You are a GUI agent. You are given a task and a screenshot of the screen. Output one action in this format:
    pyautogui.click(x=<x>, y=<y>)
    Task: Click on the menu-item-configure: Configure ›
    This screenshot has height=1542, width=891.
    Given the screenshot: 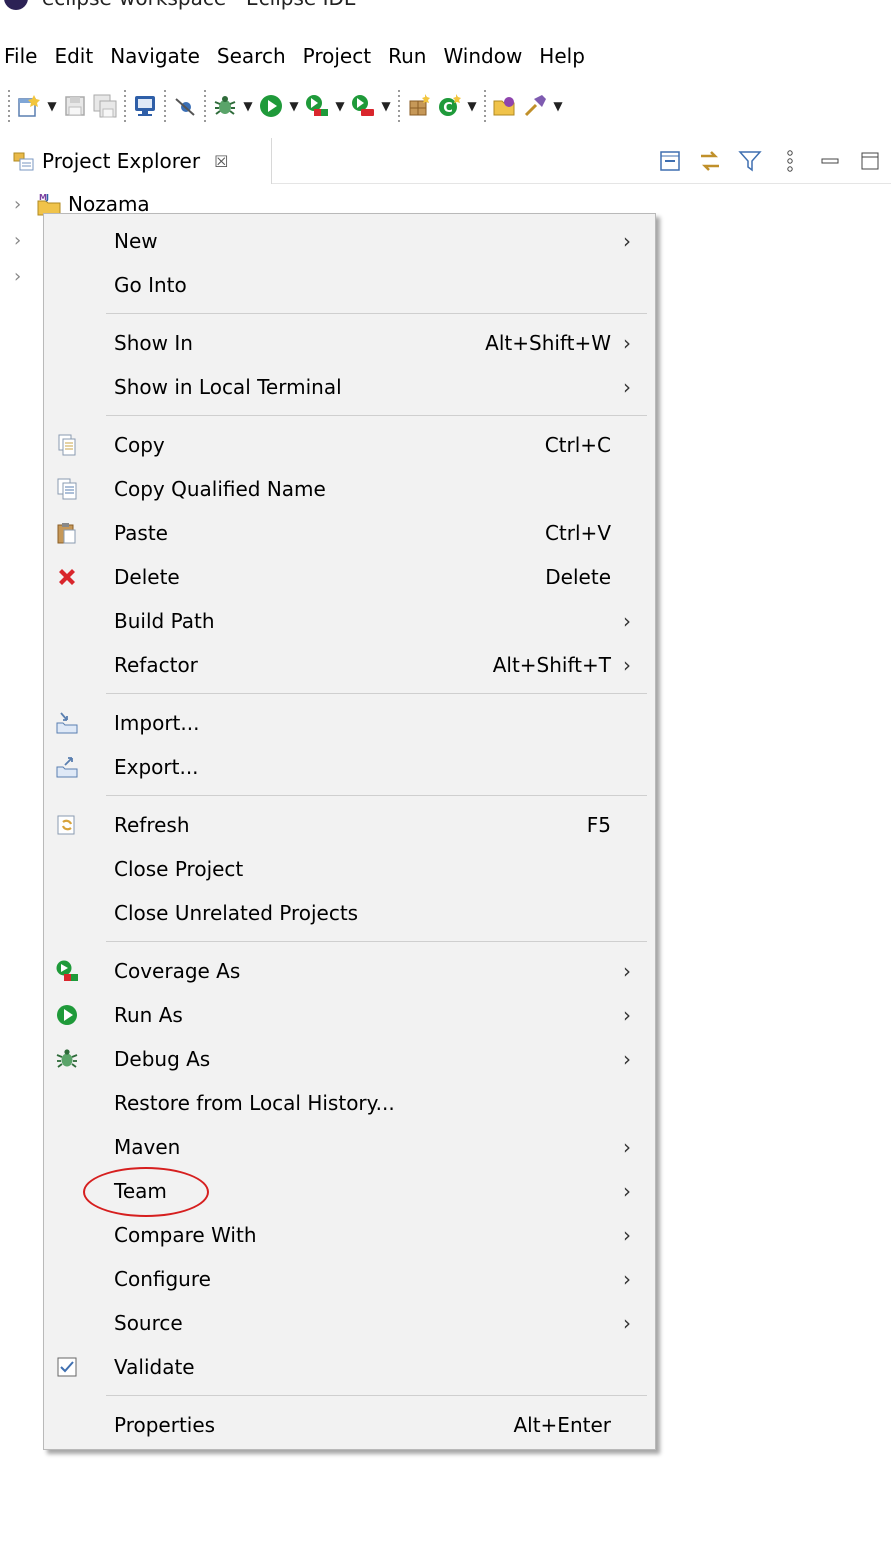 What is the action you would take?
    pyautogui.click(x=349, y=1279)
    